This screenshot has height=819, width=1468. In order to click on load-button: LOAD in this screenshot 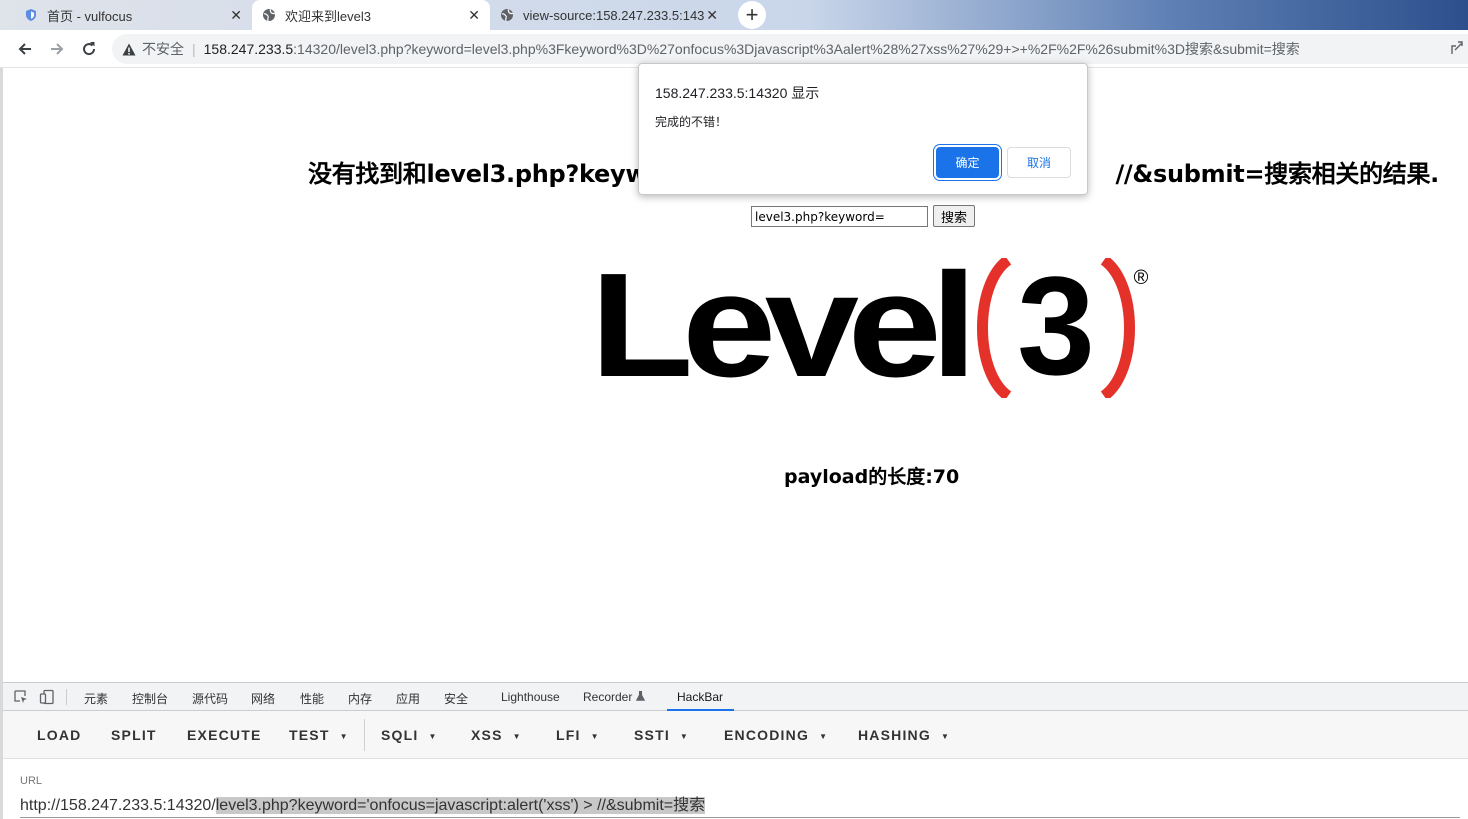, I will do `click(59, 735)`.